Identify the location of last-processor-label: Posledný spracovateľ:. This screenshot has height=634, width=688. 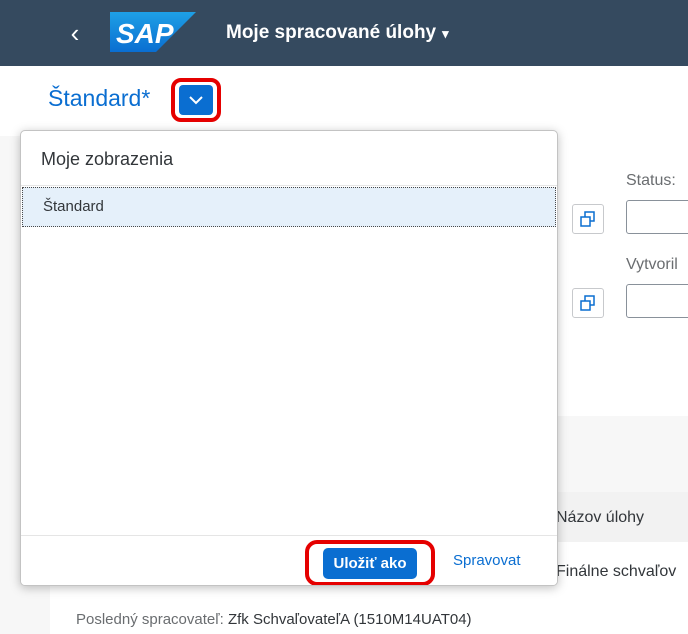
(150, 619).